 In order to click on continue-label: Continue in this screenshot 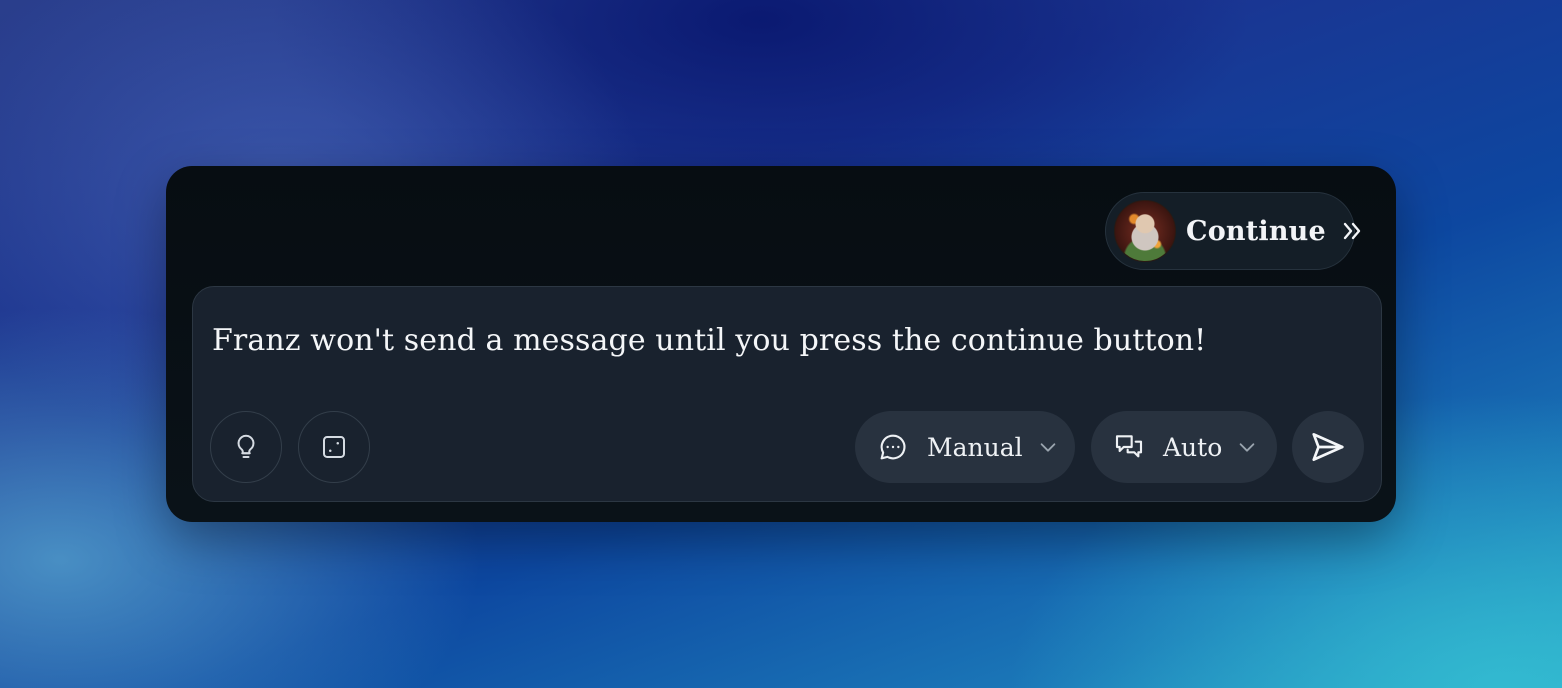, I will do `click(1256, 231)`.